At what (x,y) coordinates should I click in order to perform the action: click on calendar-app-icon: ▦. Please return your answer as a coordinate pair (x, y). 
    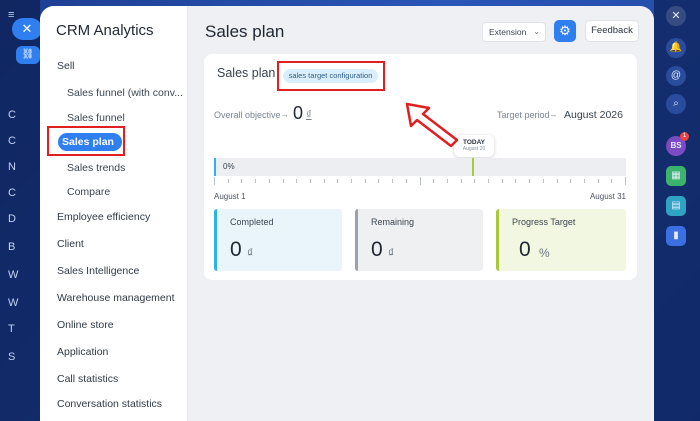
    Looking at the image, I should click on (676, 176).